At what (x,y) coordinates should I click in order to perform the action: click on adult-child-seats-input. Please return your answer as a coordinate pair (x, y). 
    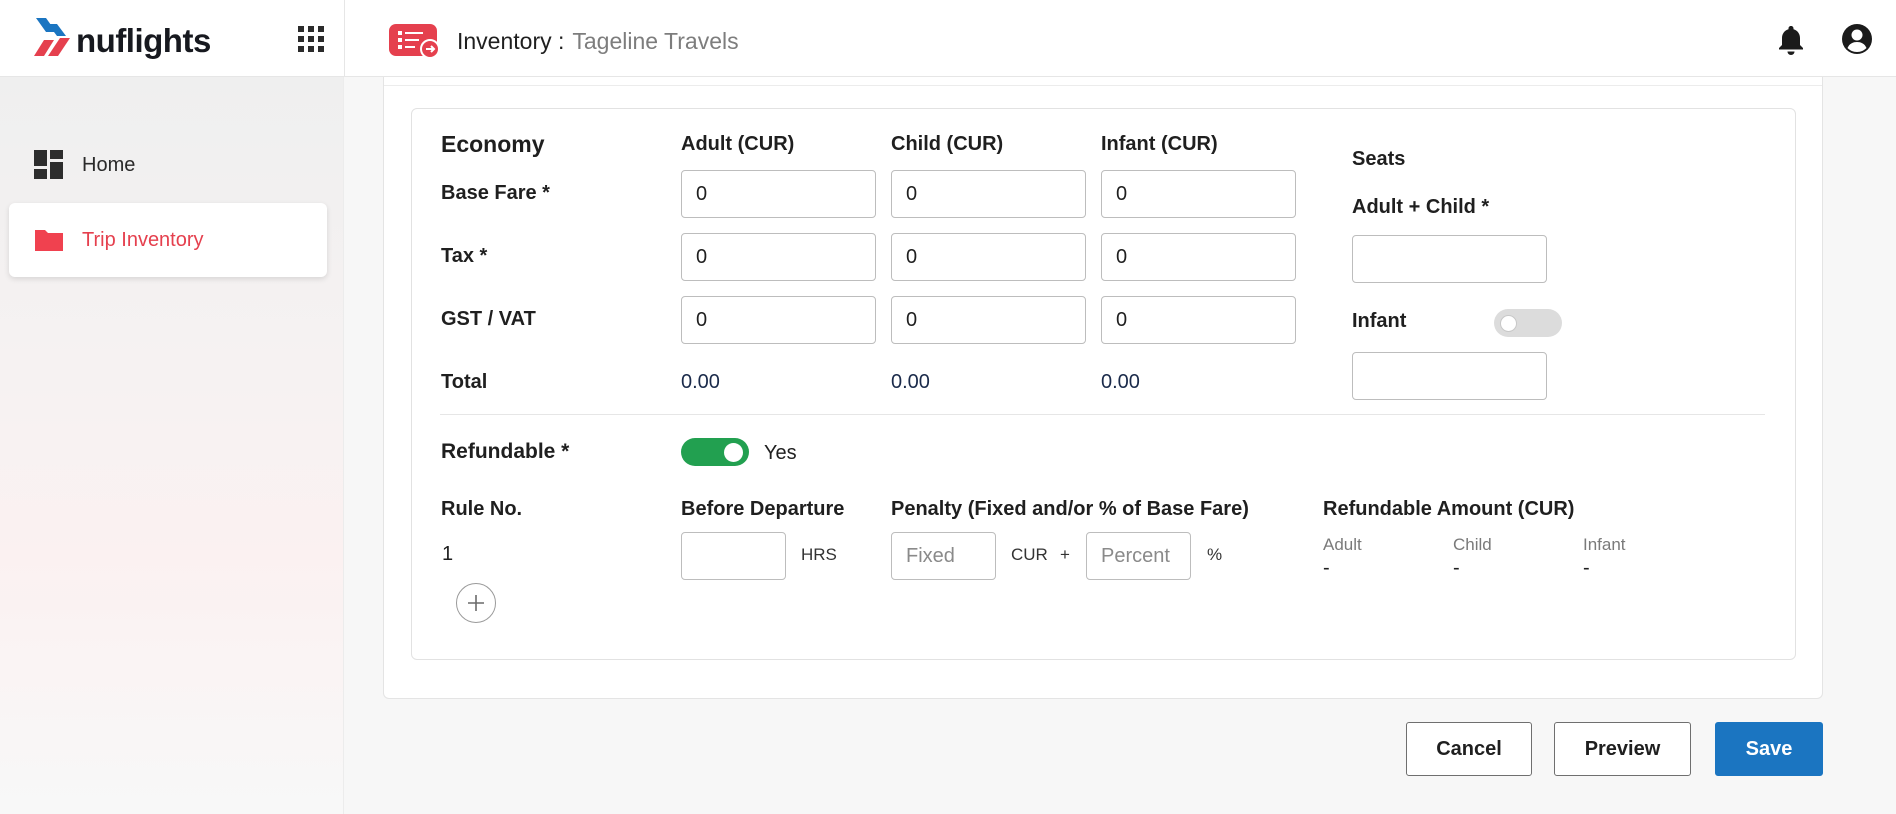
    Looking at the image, I should click on (1449, 259).